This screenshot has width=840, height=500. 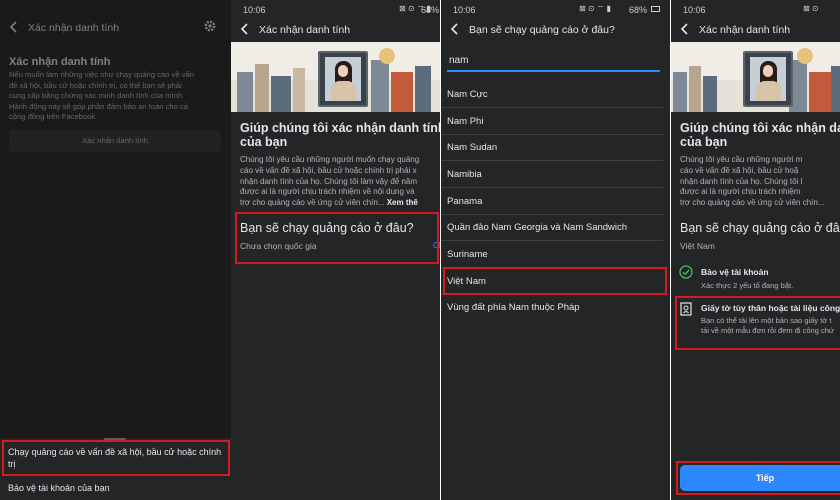 What do you see at coordinates (542, 30) in the screenshot?
I see `app-bar-title: Bạn sẽ chạy quảng cáo ở đâu?` at bounding box center [542, 30].